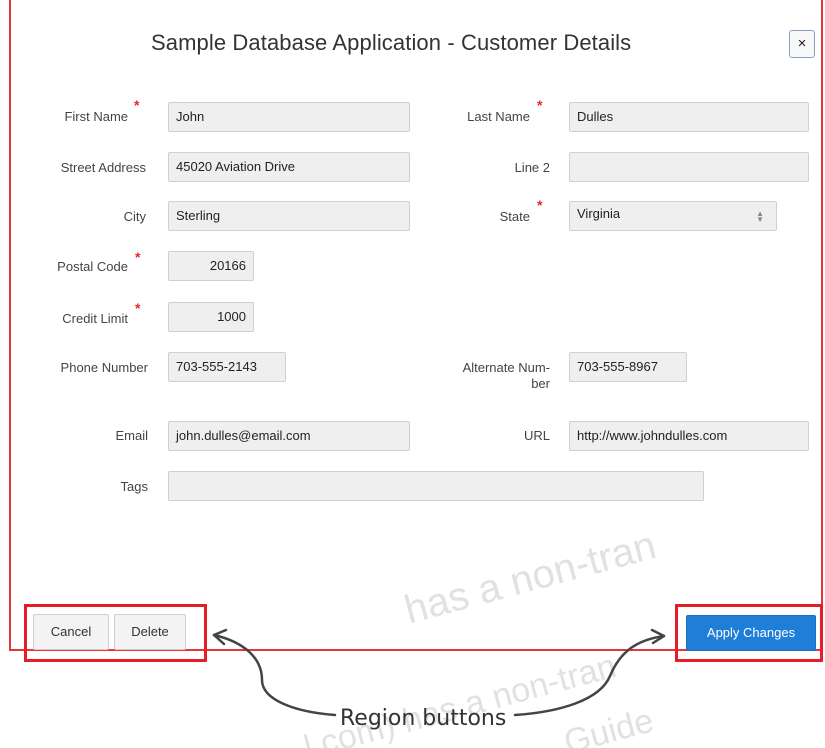 The height and width of the screenshot is (748, 825). I want to click on region-buttons-annotation: Region buttons, so click(423, 718).